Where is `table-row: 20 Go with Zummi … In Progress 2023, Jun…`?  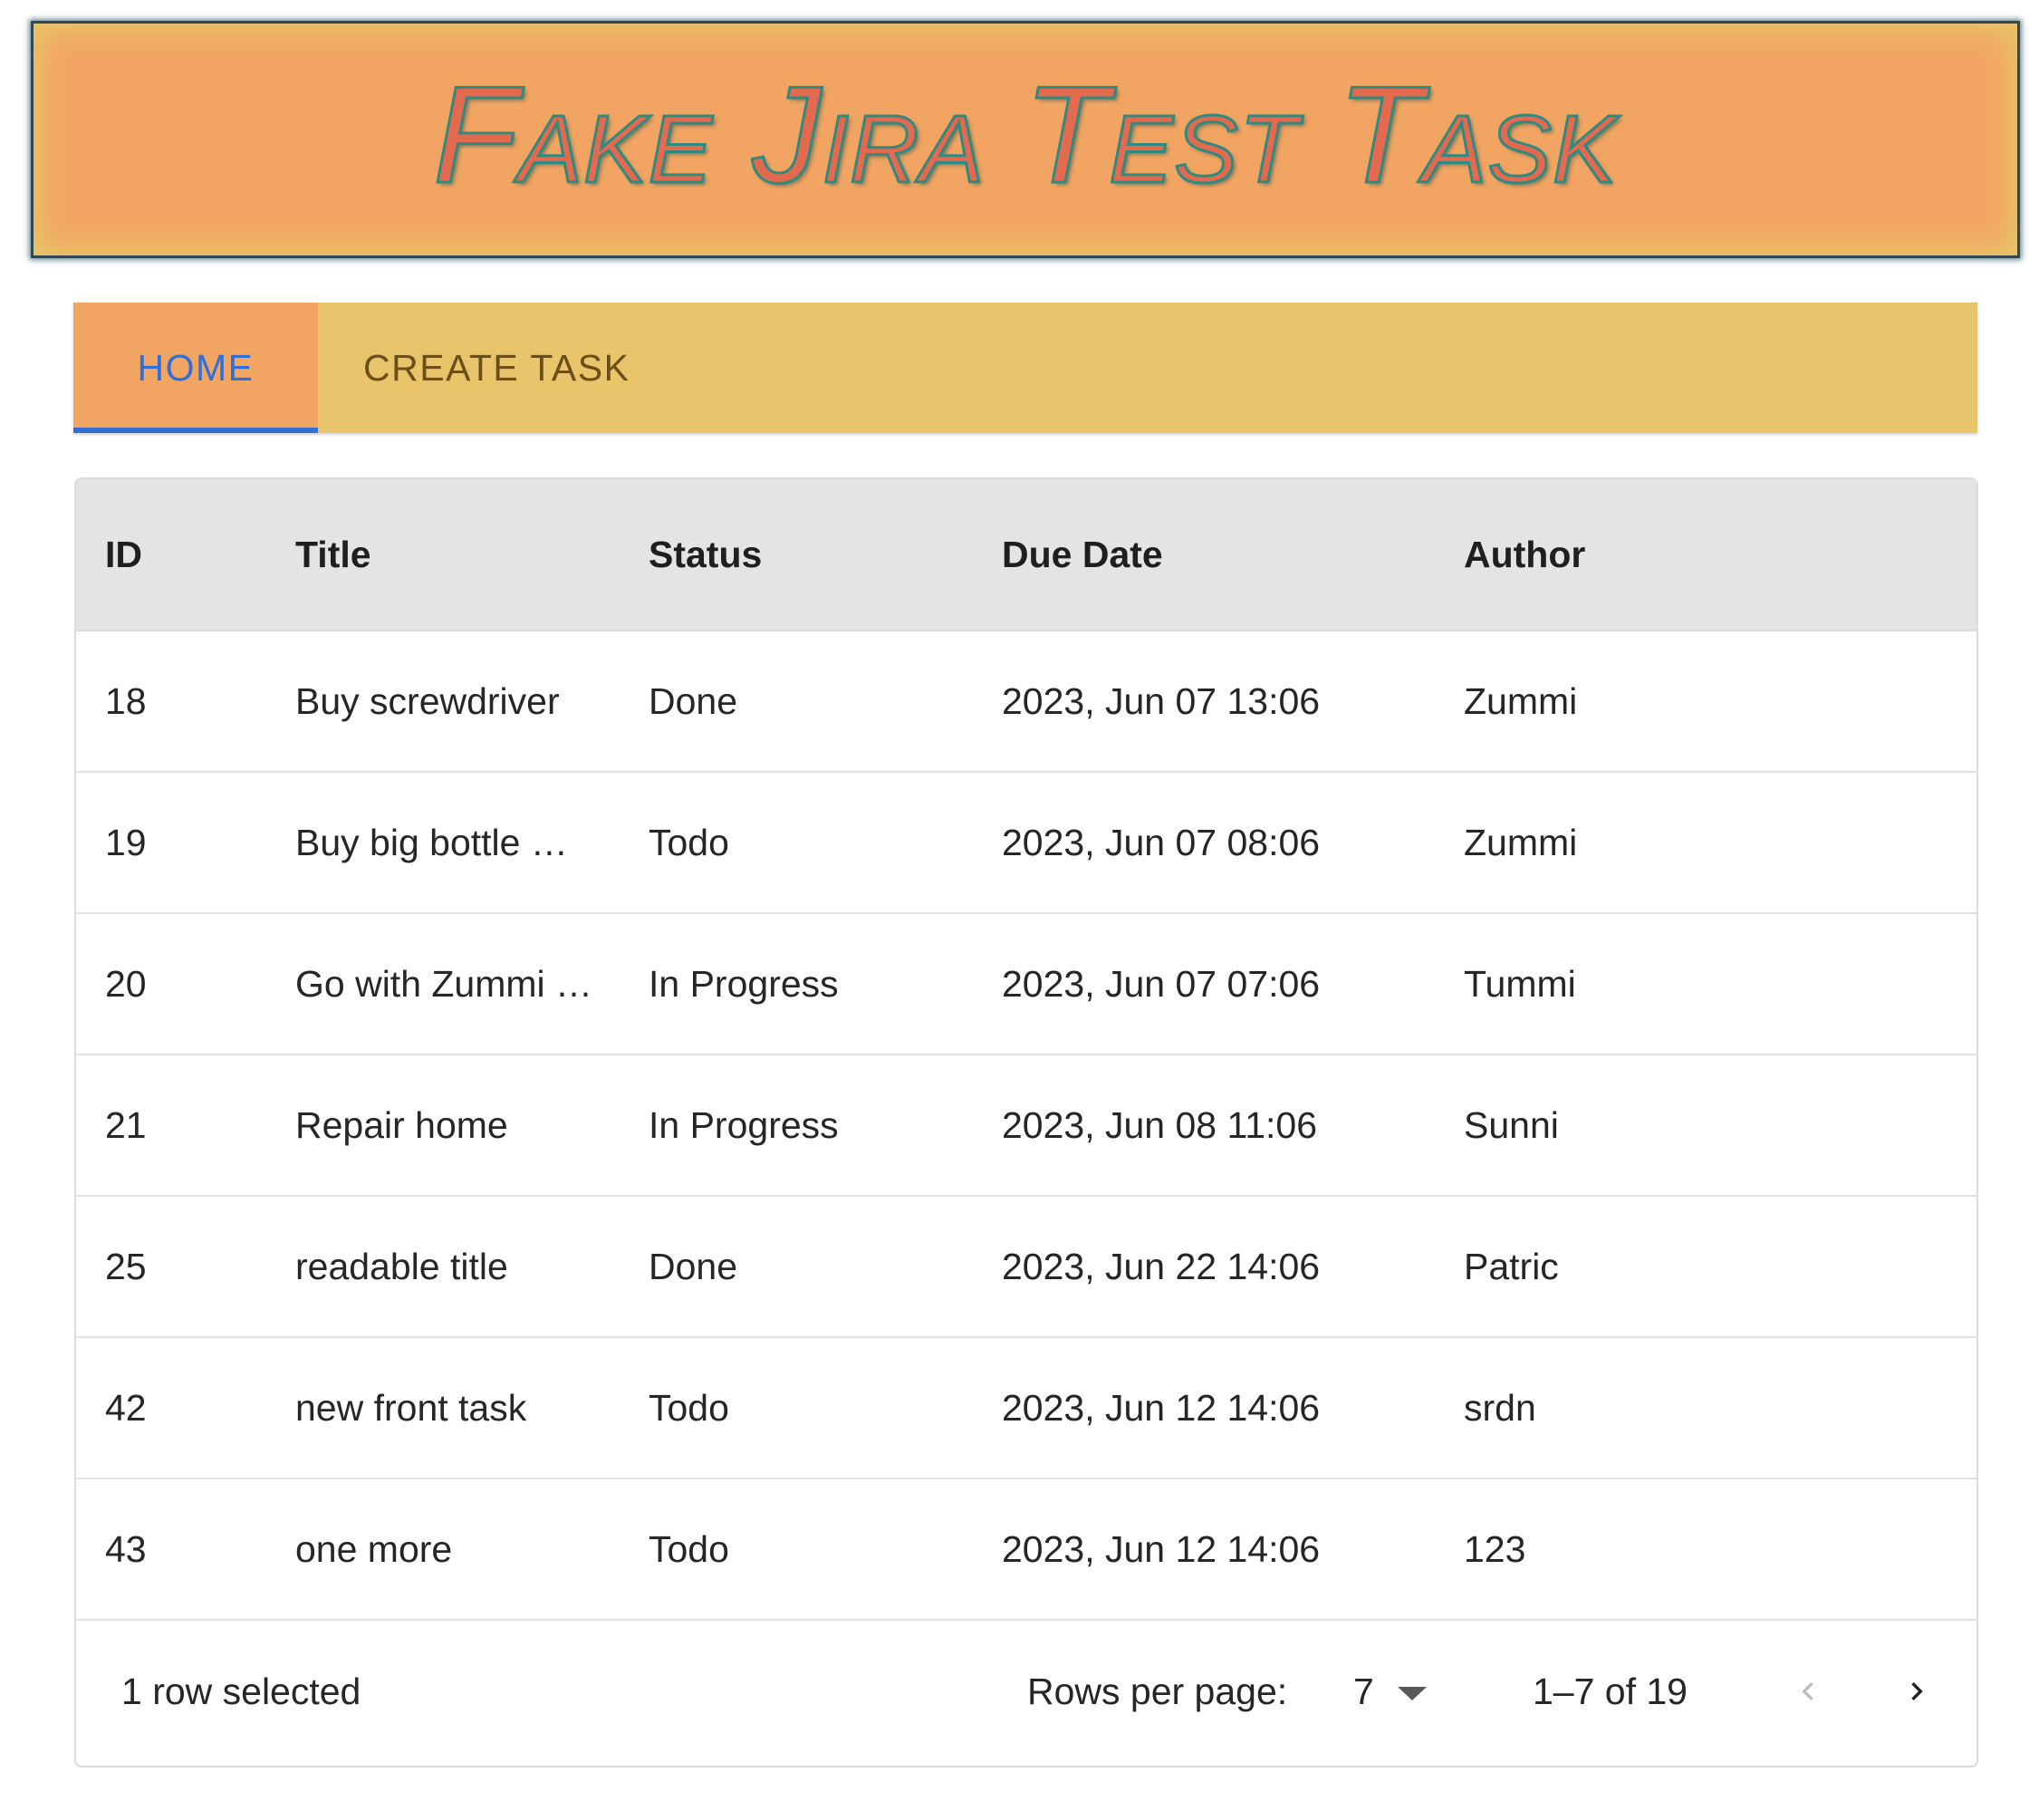
table-row: 20 Go with Zummi … In Progress 2023, Jun… is located at coordinates (1026, 984).